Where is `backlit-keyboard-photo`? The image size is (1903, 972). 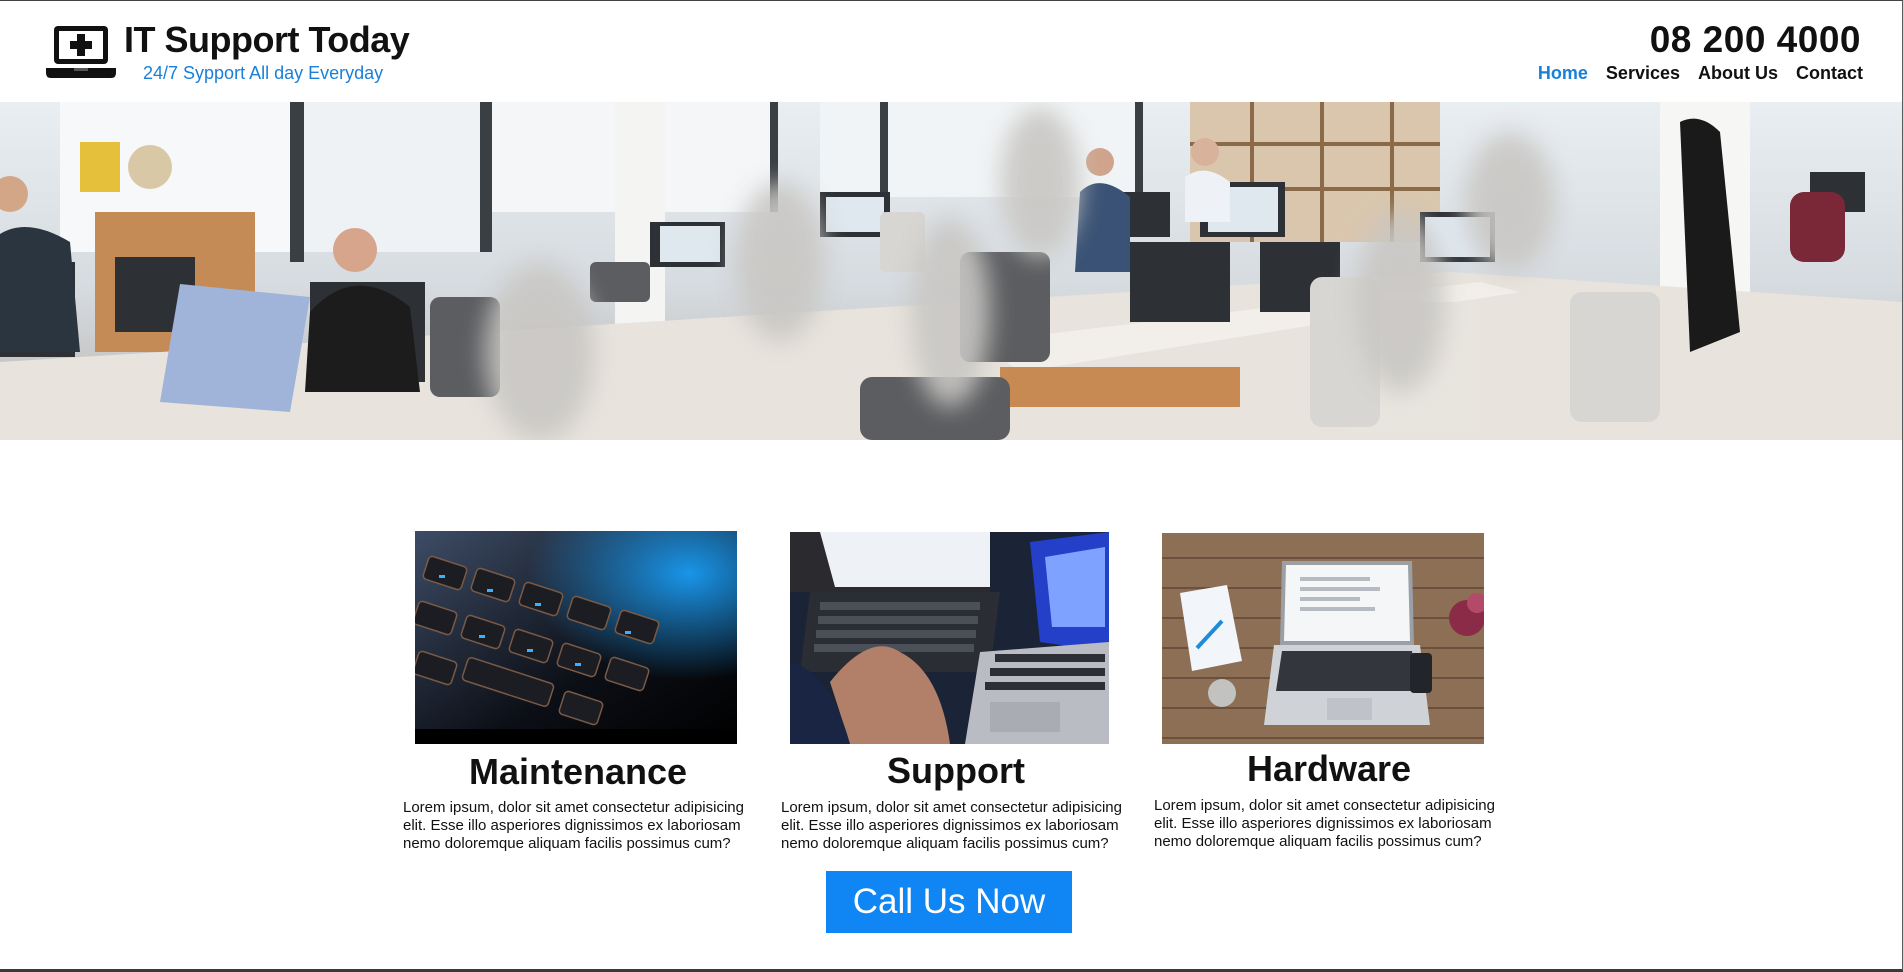 backlit-keyboard-photo is located at coordinates (576, 637).